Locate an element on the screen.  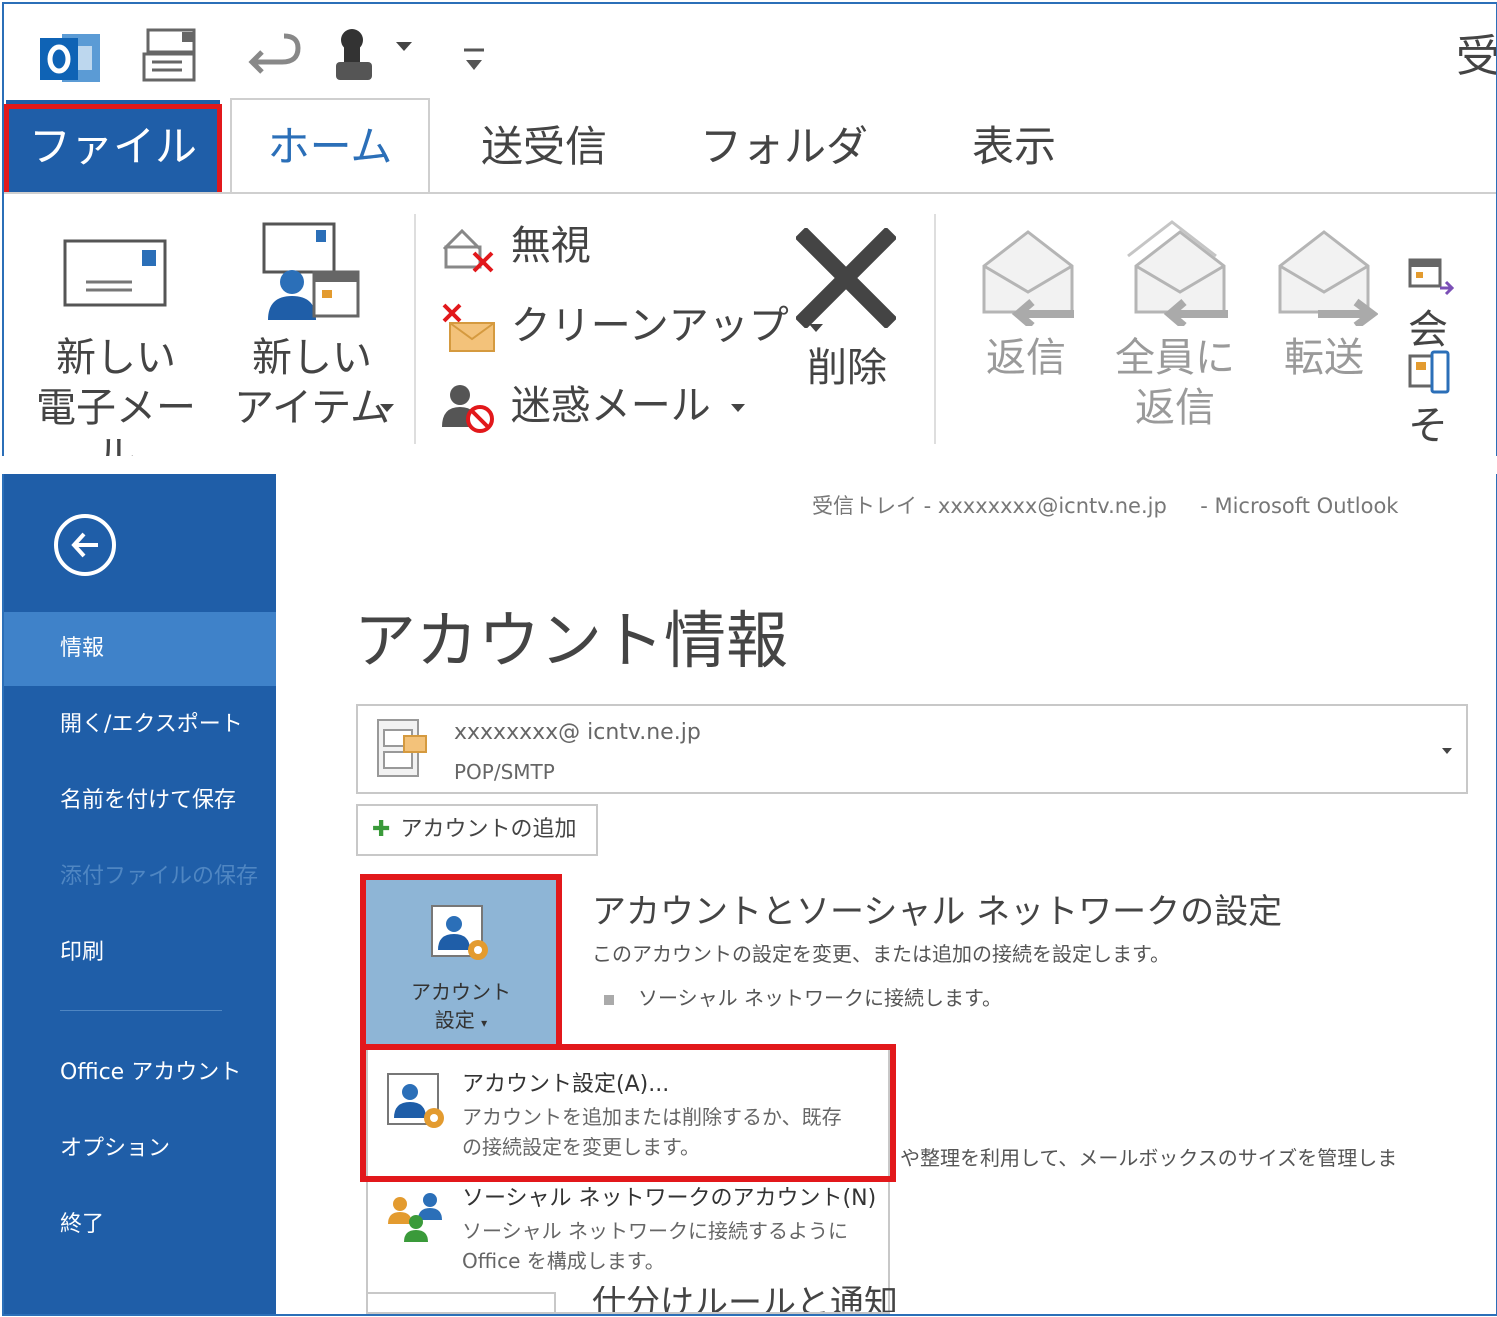
add-account-label: アカウントの追加 is located at coordinates (488, 829).